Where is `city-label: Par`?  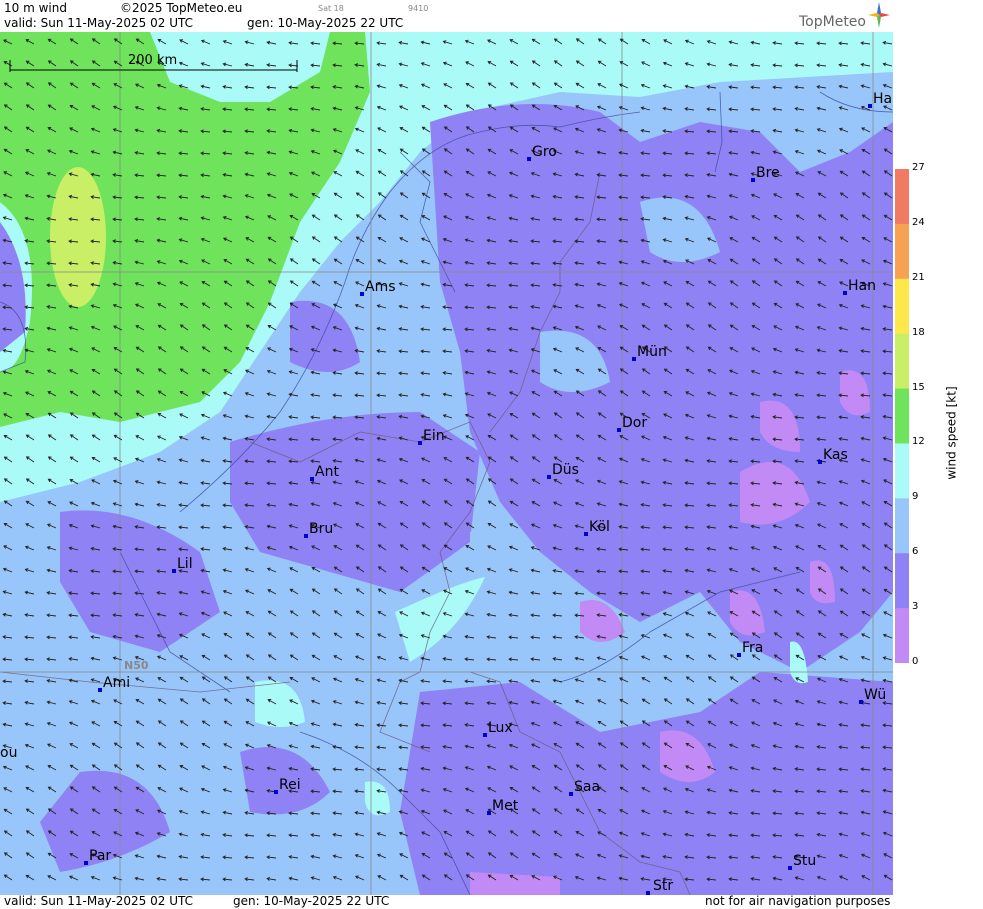 city-label: Par is located at coordinates (100, 856).